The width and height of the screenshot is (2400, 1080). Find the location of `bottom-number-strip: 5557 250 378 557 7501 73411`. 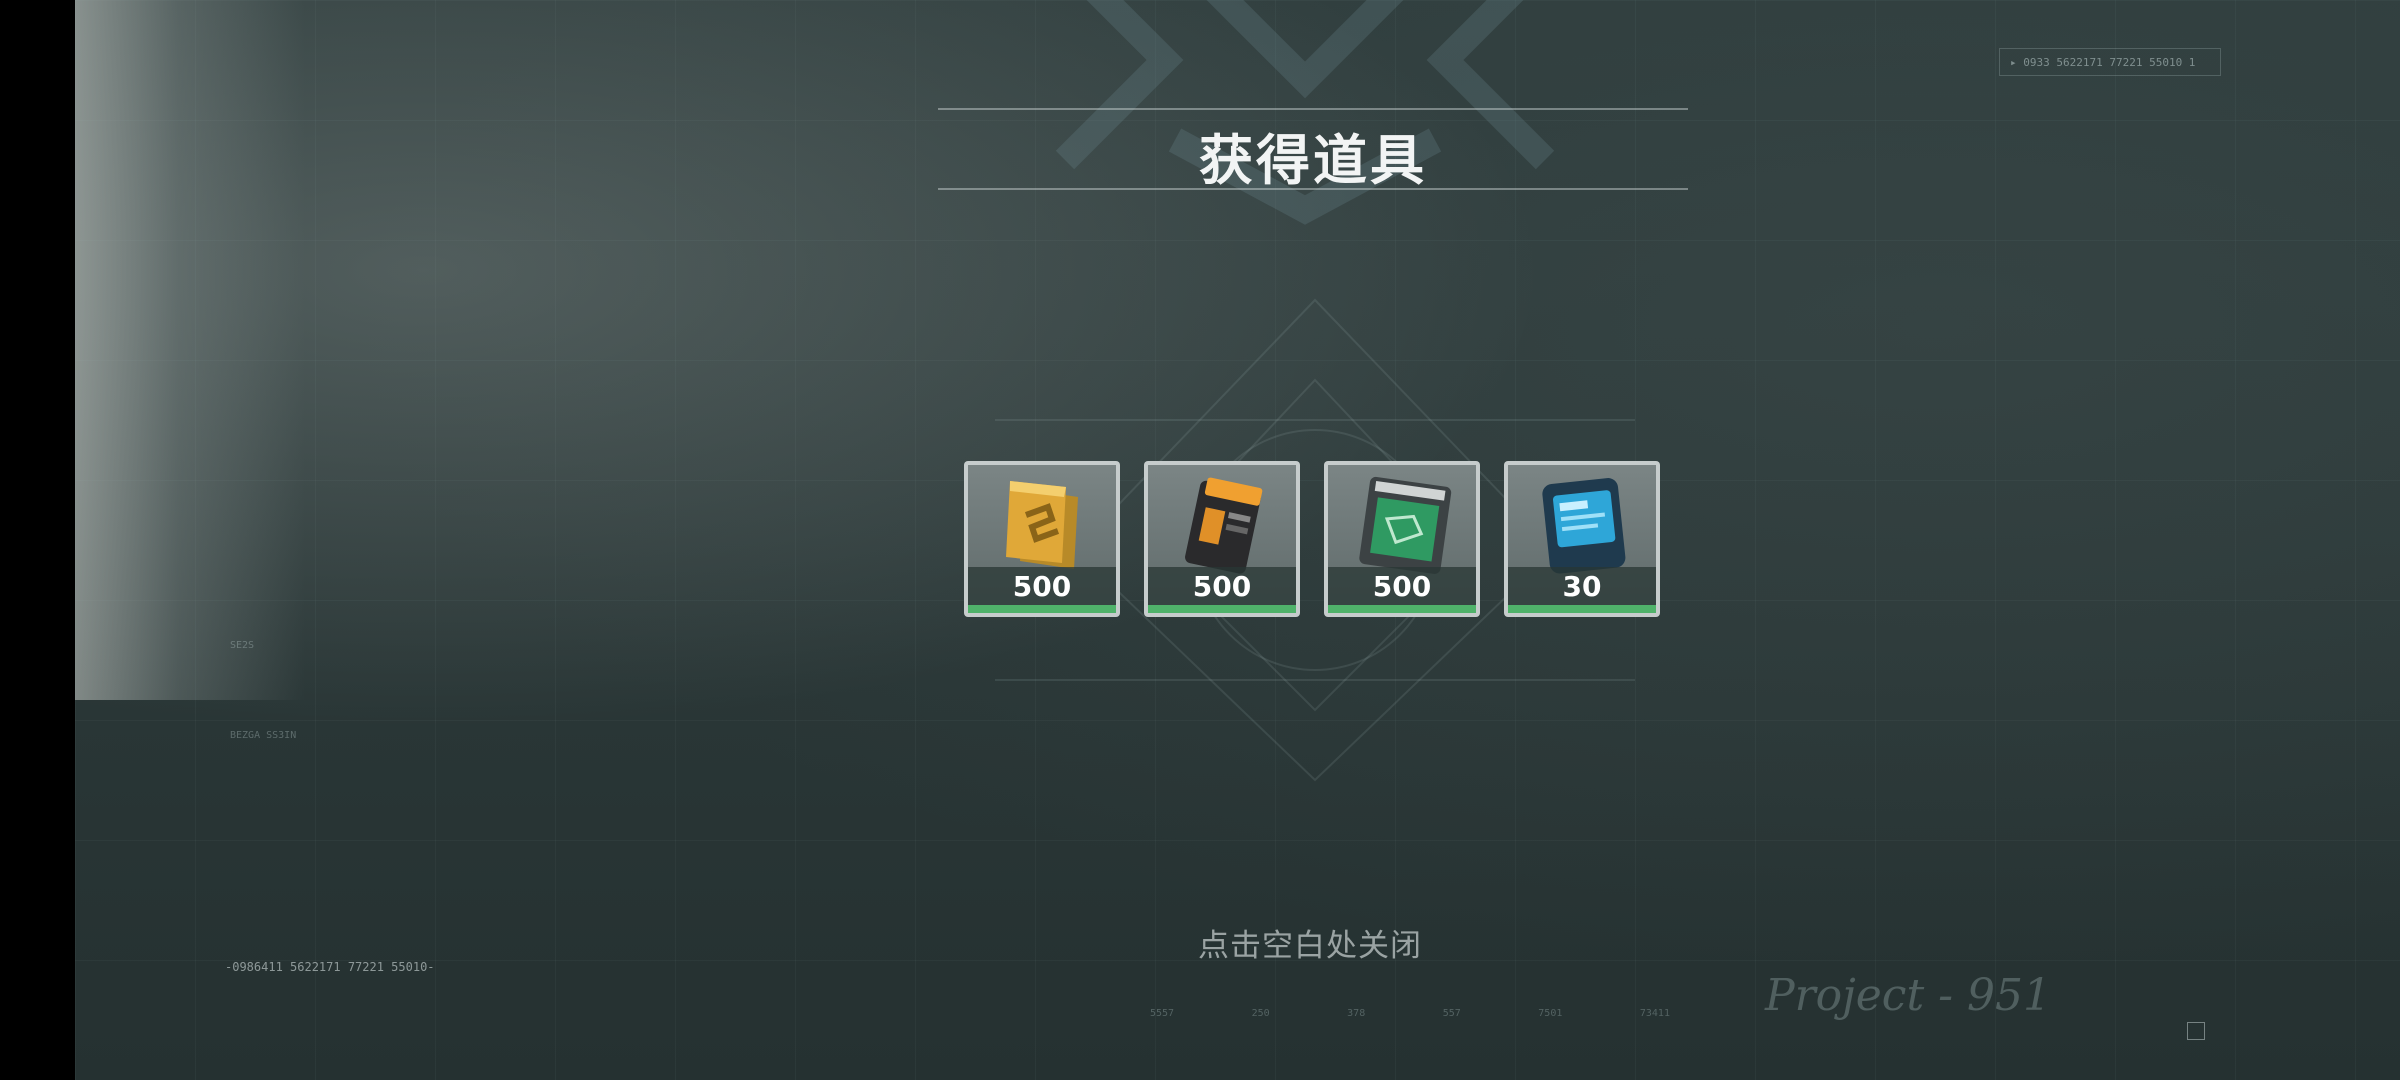

bottom-number-strip: 5557 250 378 557 7501 73411 is located at coordinates (1410, 1013).